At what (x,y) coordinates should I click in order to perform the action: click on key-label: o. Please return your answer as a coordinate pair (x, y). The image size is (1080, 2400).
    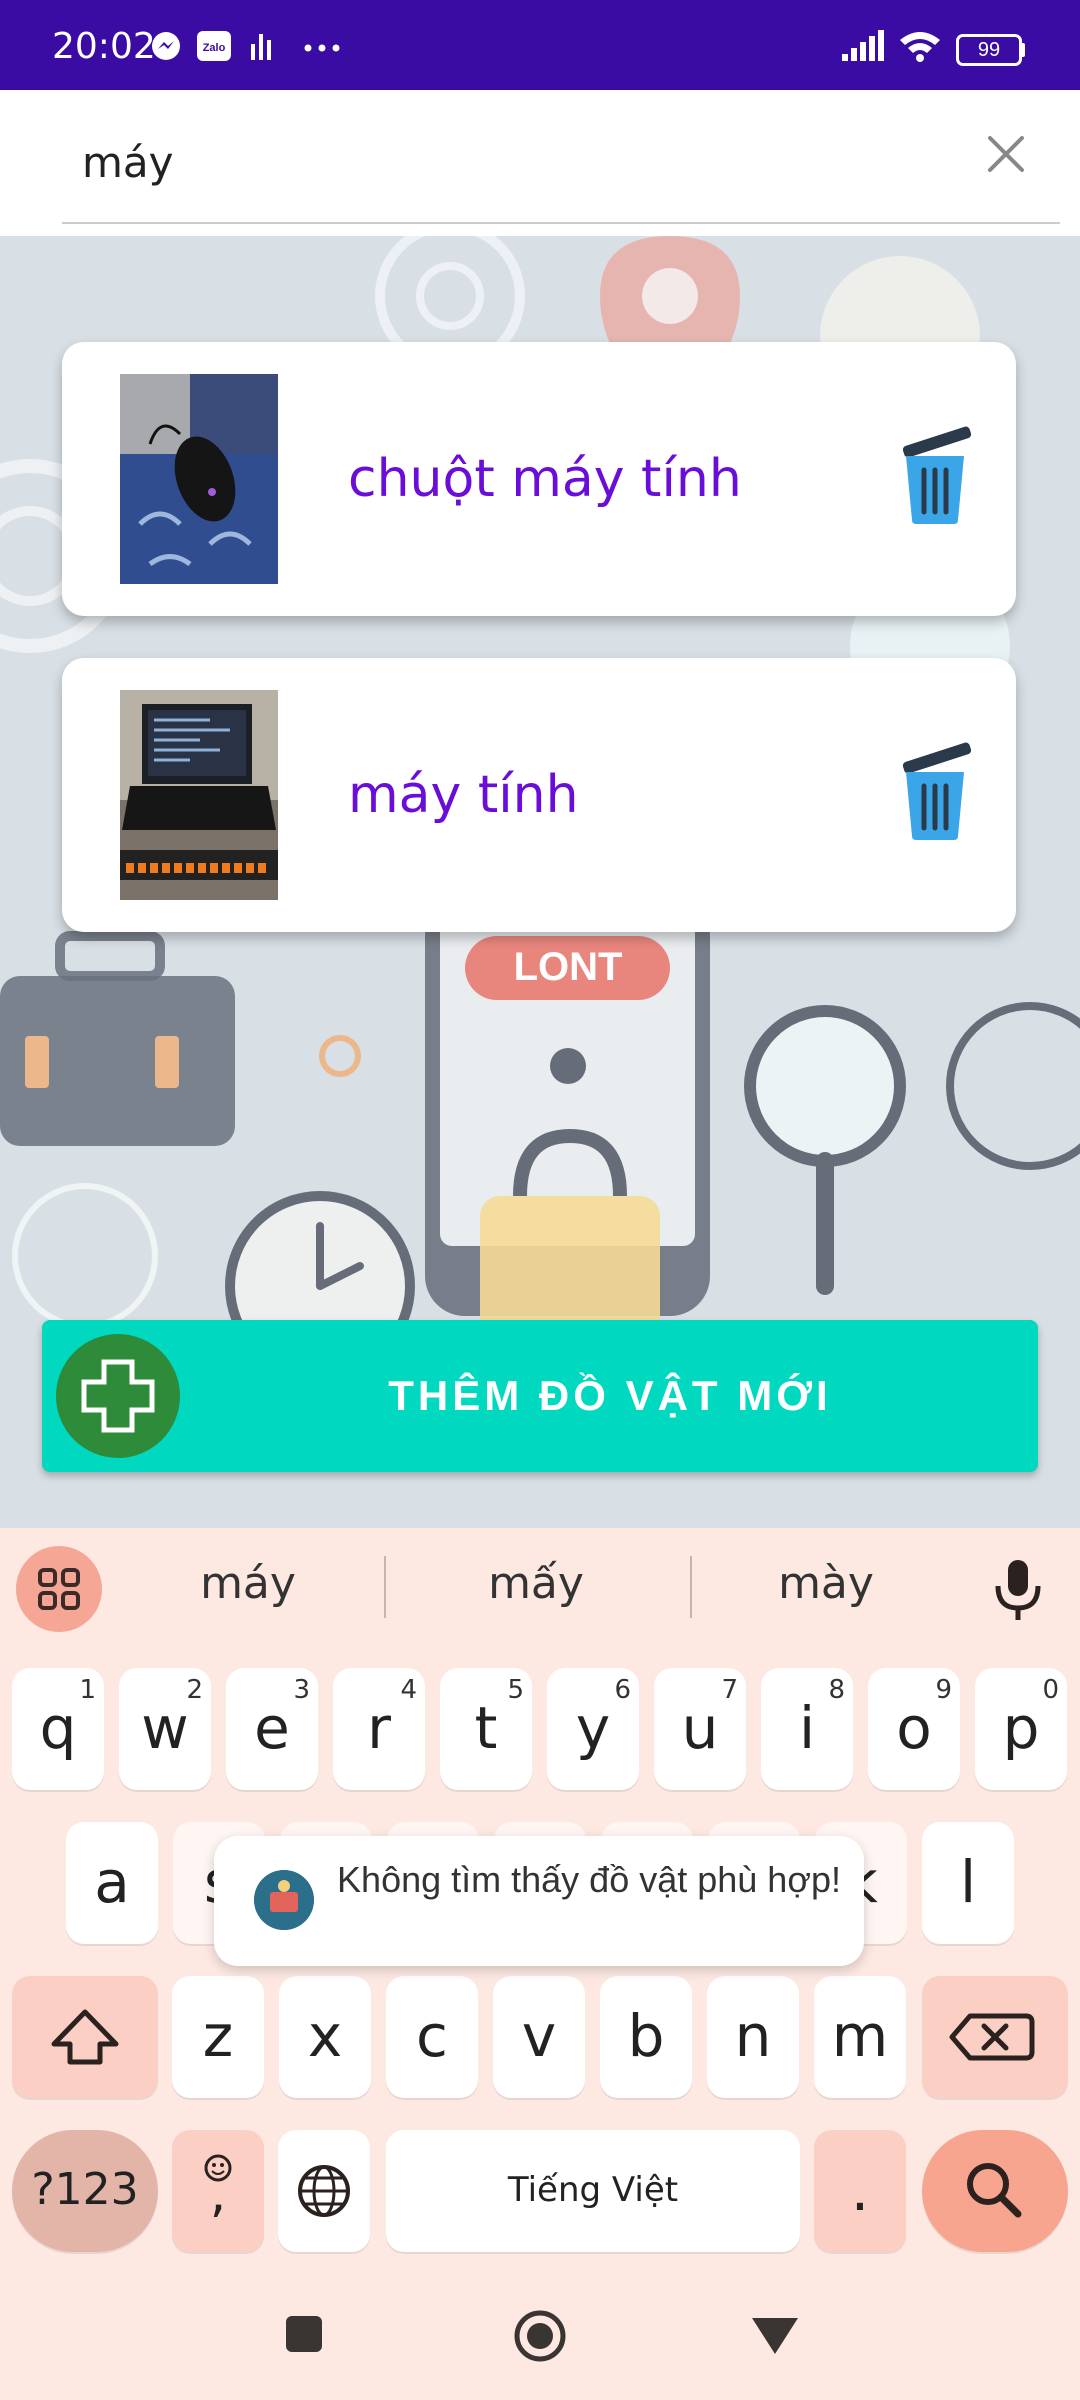
    Looking at the image, I should click on (914, 1728).